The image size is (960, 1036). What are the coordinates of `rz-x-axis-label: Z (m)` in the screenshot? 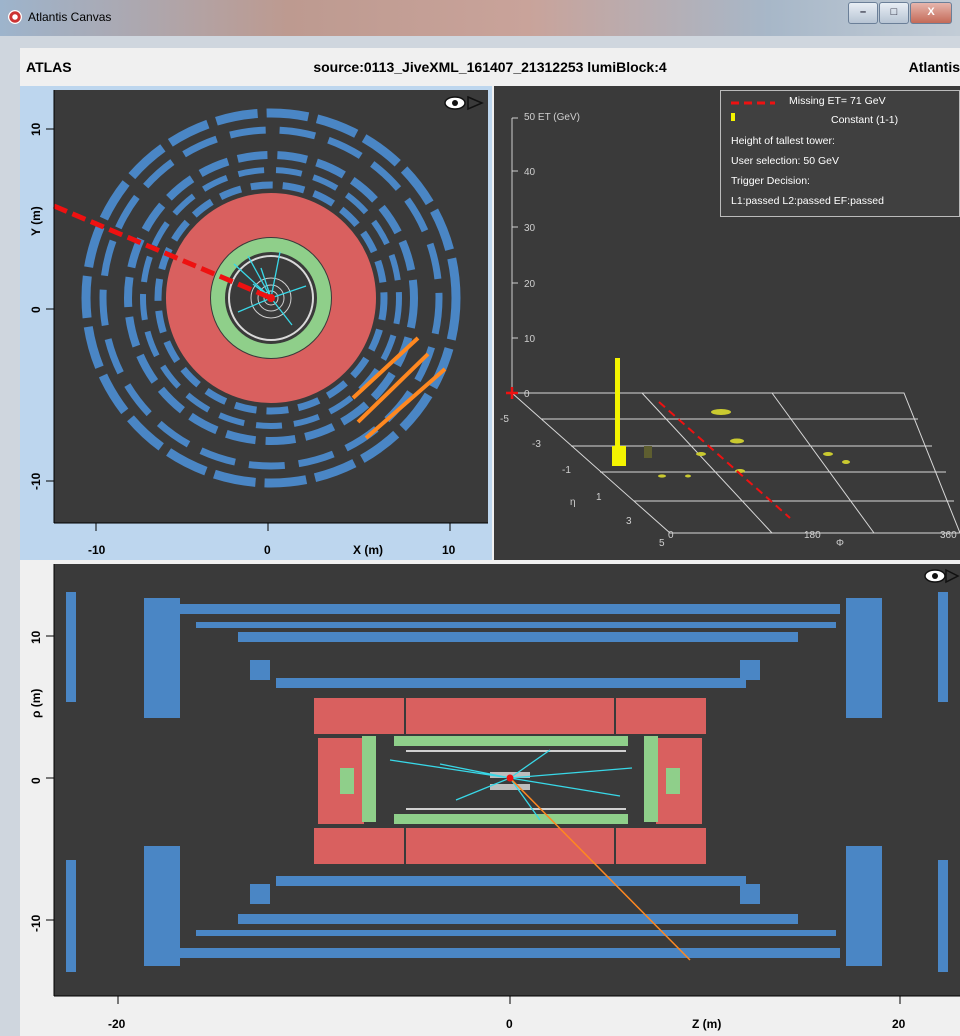 It's located at (706, 1024).